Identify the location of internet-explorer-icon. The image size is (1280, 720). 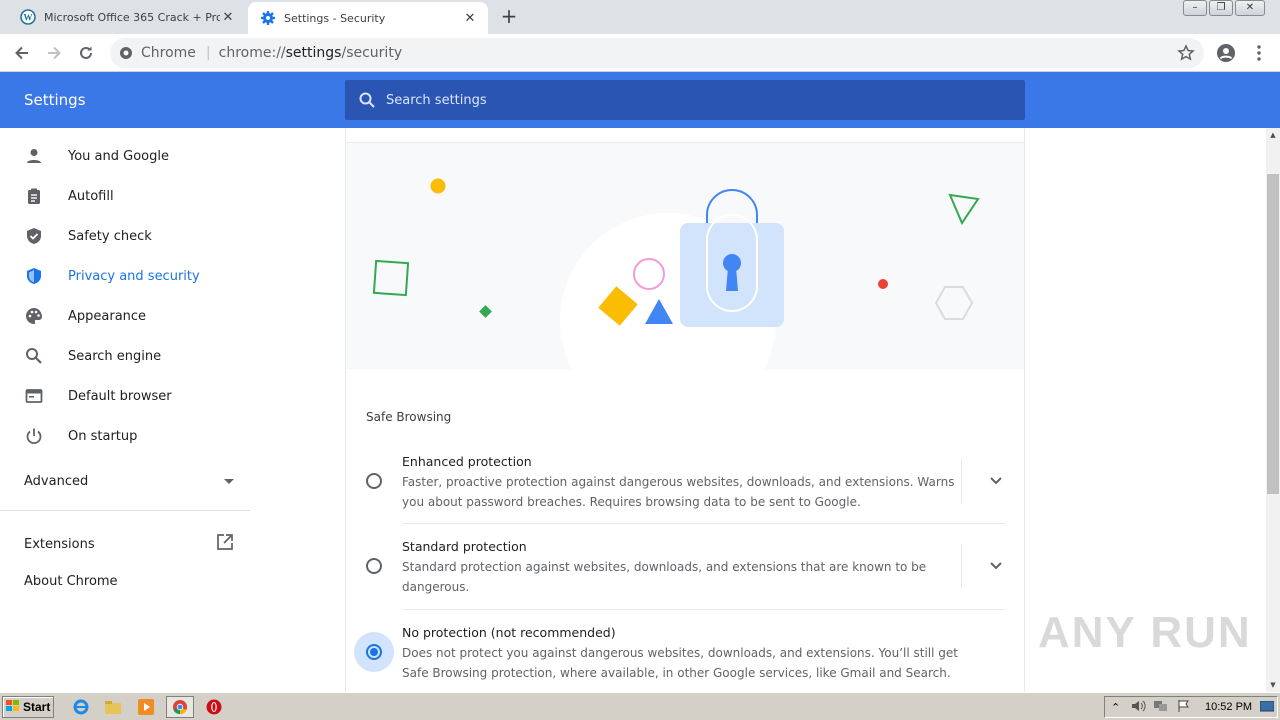
(81, 707).